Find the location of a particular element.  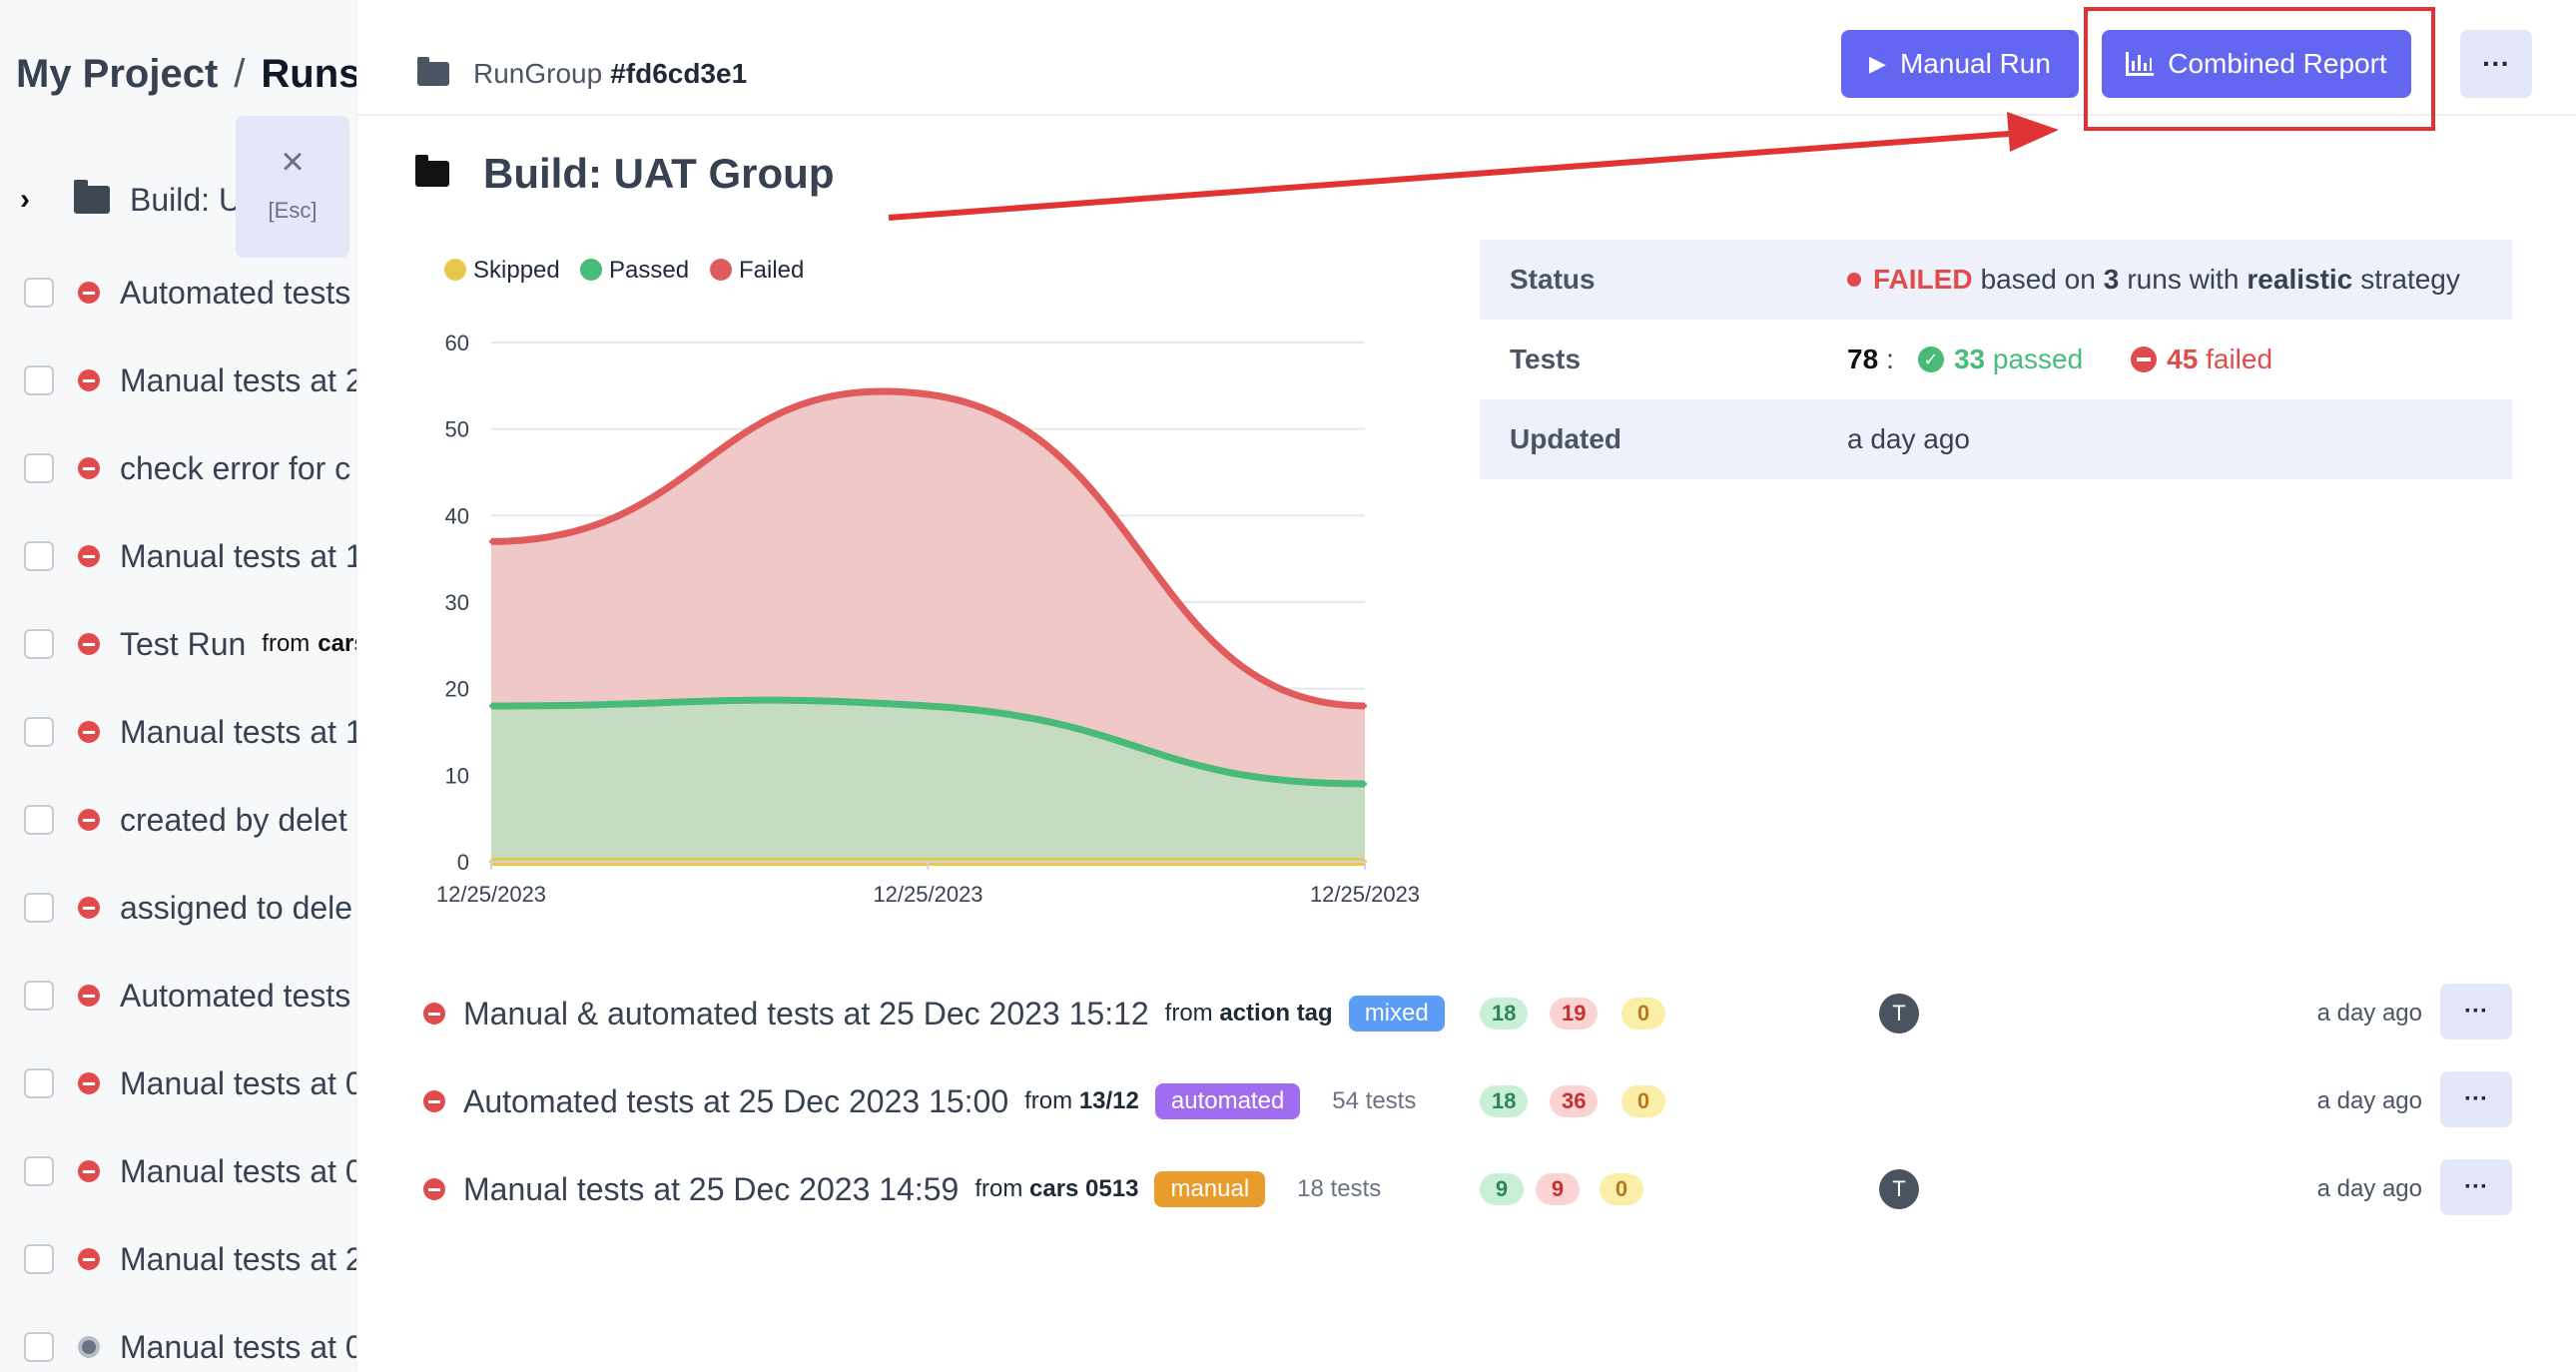

run-name: Automated tests at 25 Dec 2023 15:00 is located at coordinates (735, 1101).